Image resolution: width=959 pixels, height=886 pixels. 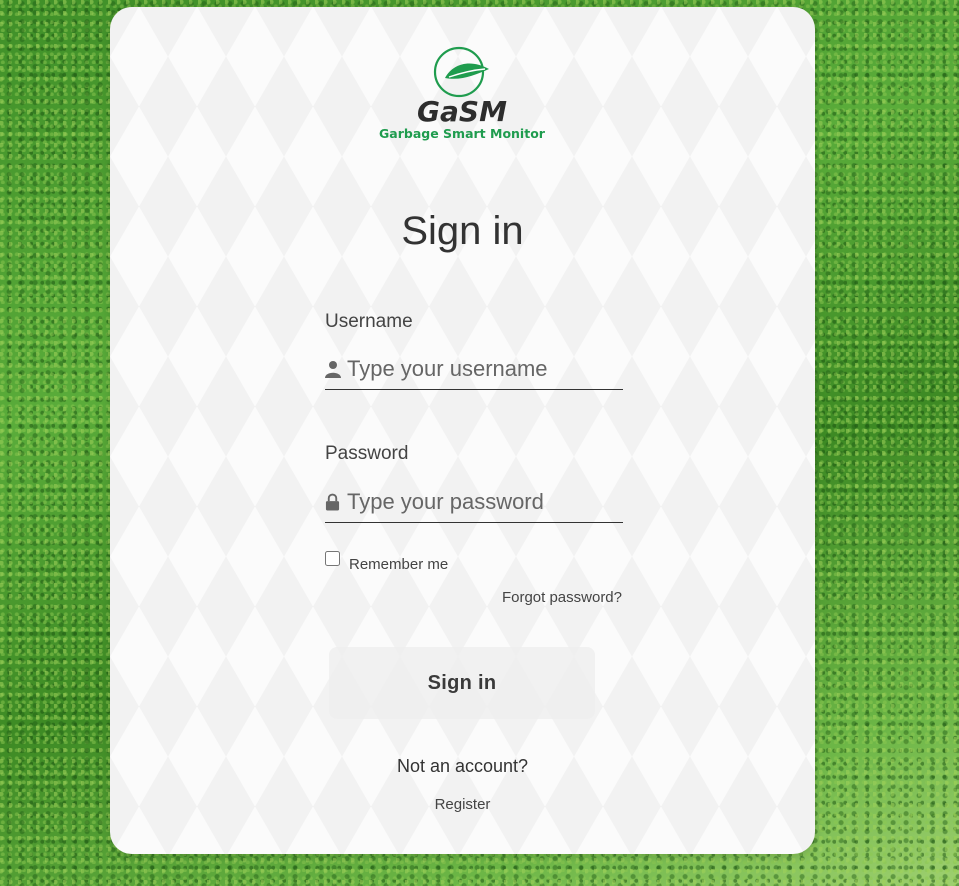 What do you see at coordinates (369, 321) in the screenshot?
I see `username-label: Username` at bounding box center [369, 321].